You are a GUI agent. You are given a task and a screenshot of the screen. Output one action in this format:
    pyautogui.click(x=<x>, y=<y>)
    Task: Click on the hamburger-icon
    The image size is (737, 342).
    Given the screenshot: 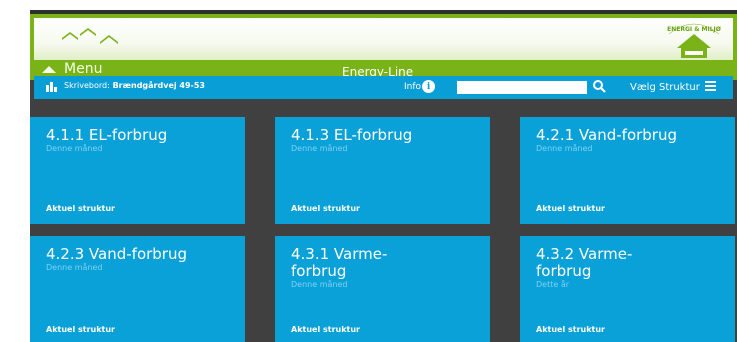 What is the action you would take?
    pyautogui.click(x=710, y=87)
    